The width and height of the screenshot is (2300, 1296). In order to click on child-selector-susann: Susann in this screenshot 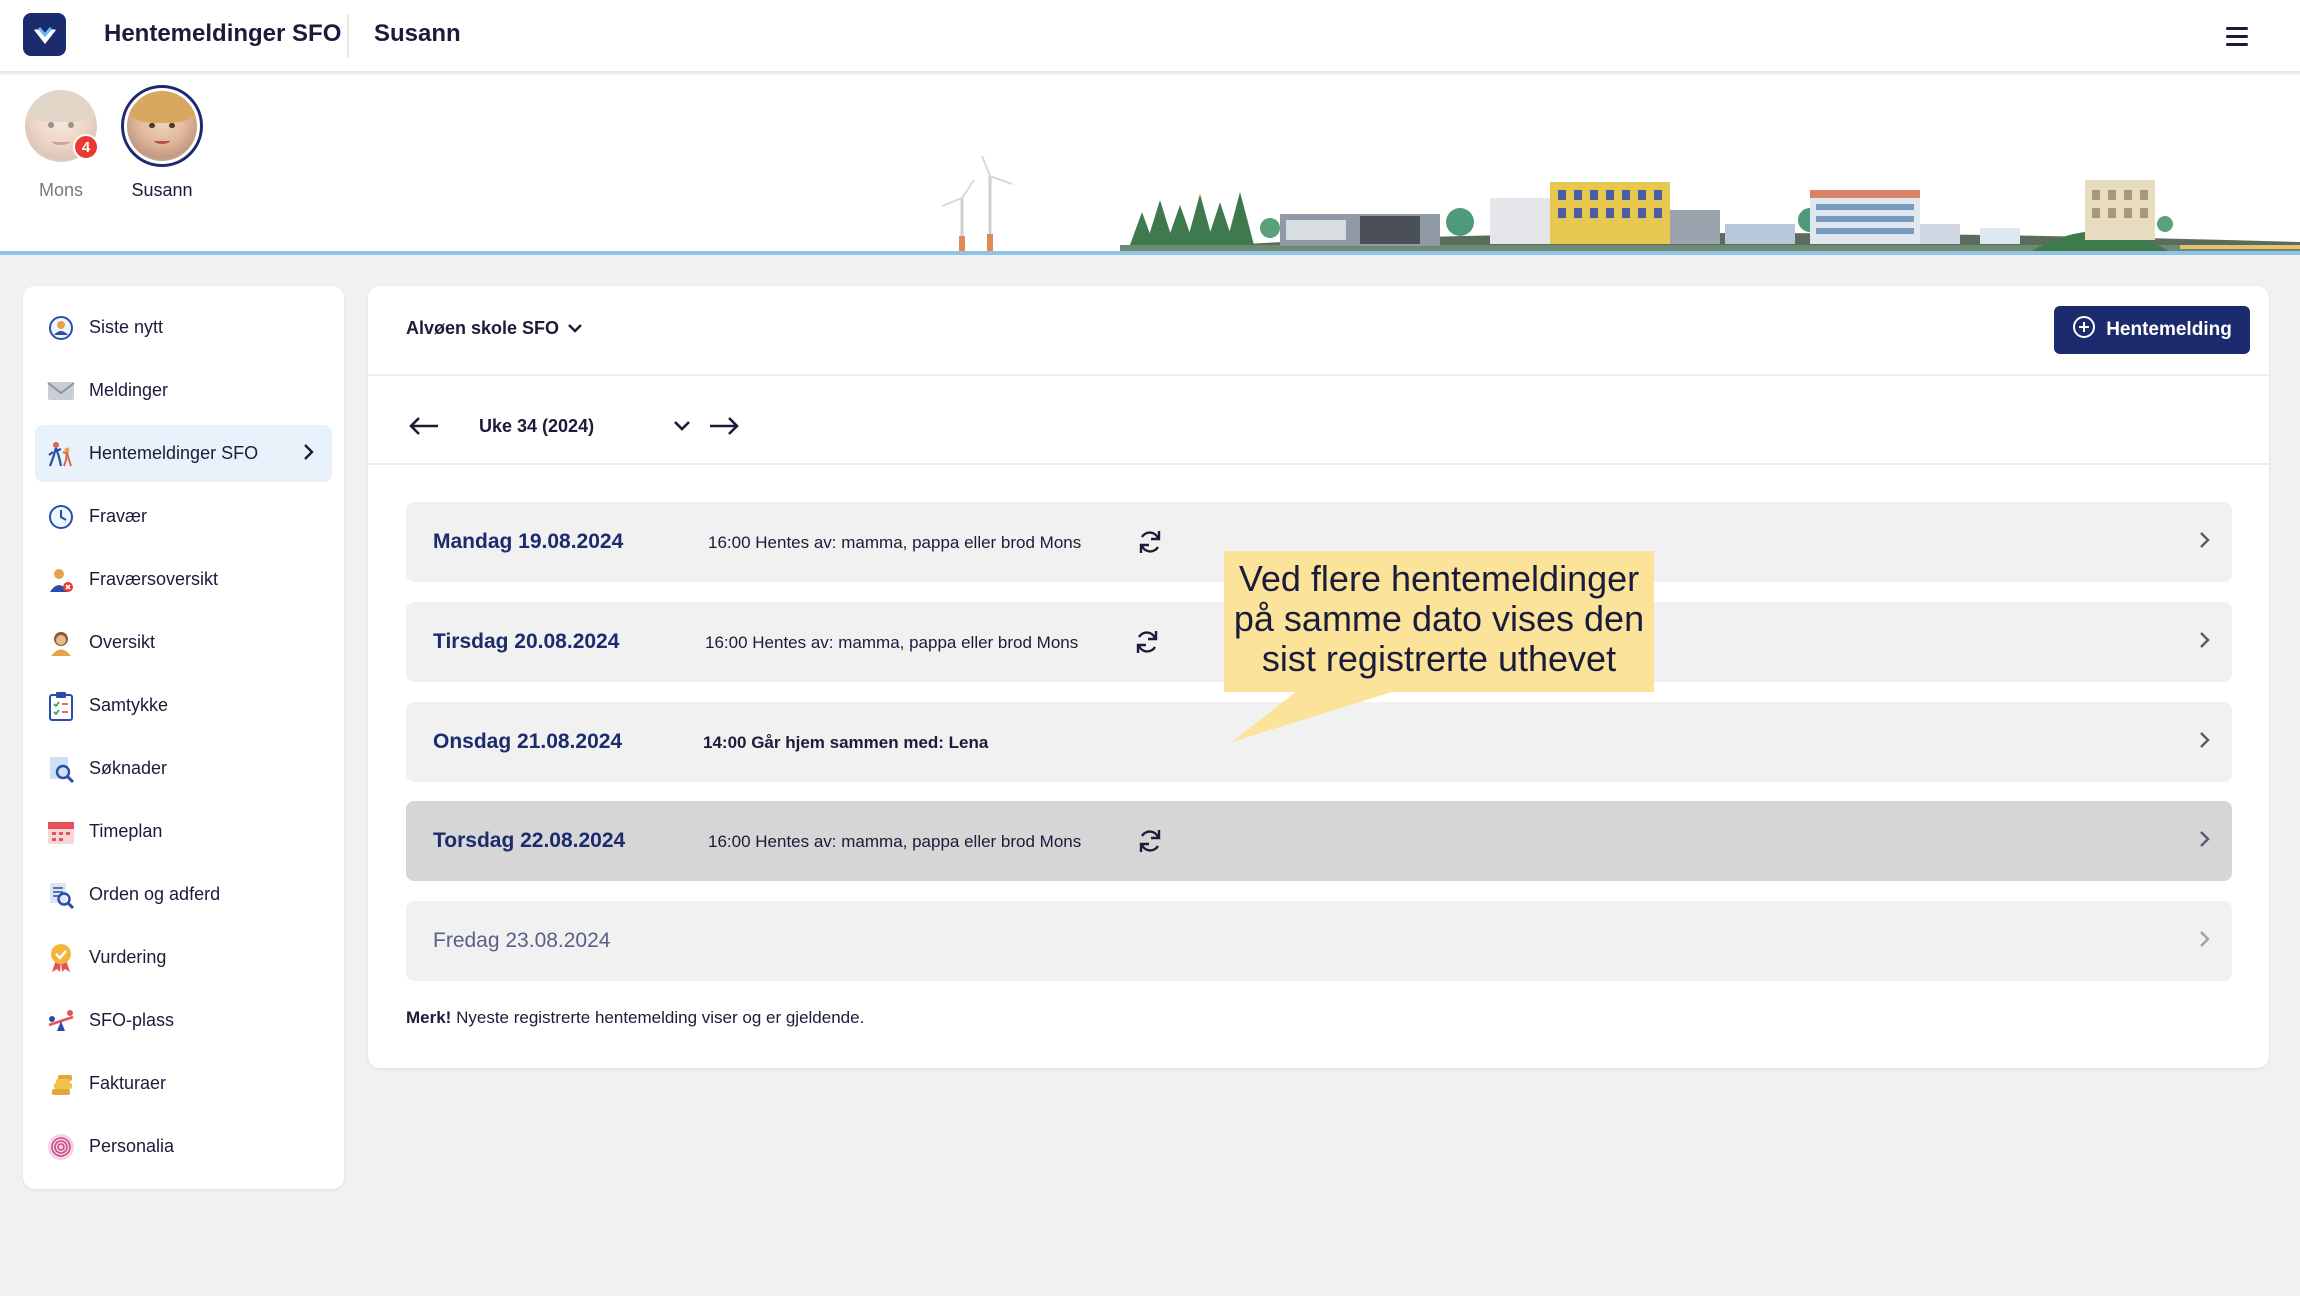, I will do `click(162, 143)`.